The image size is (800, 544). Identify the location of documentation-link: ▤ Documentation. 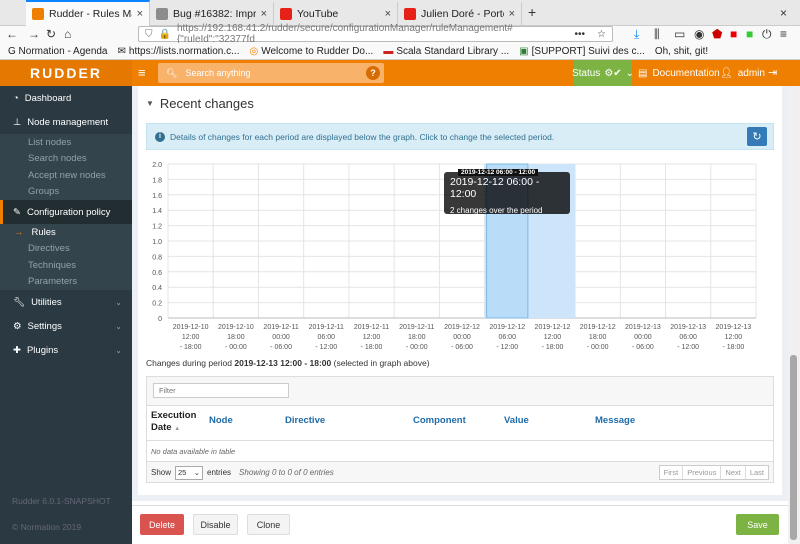
(679, 73).